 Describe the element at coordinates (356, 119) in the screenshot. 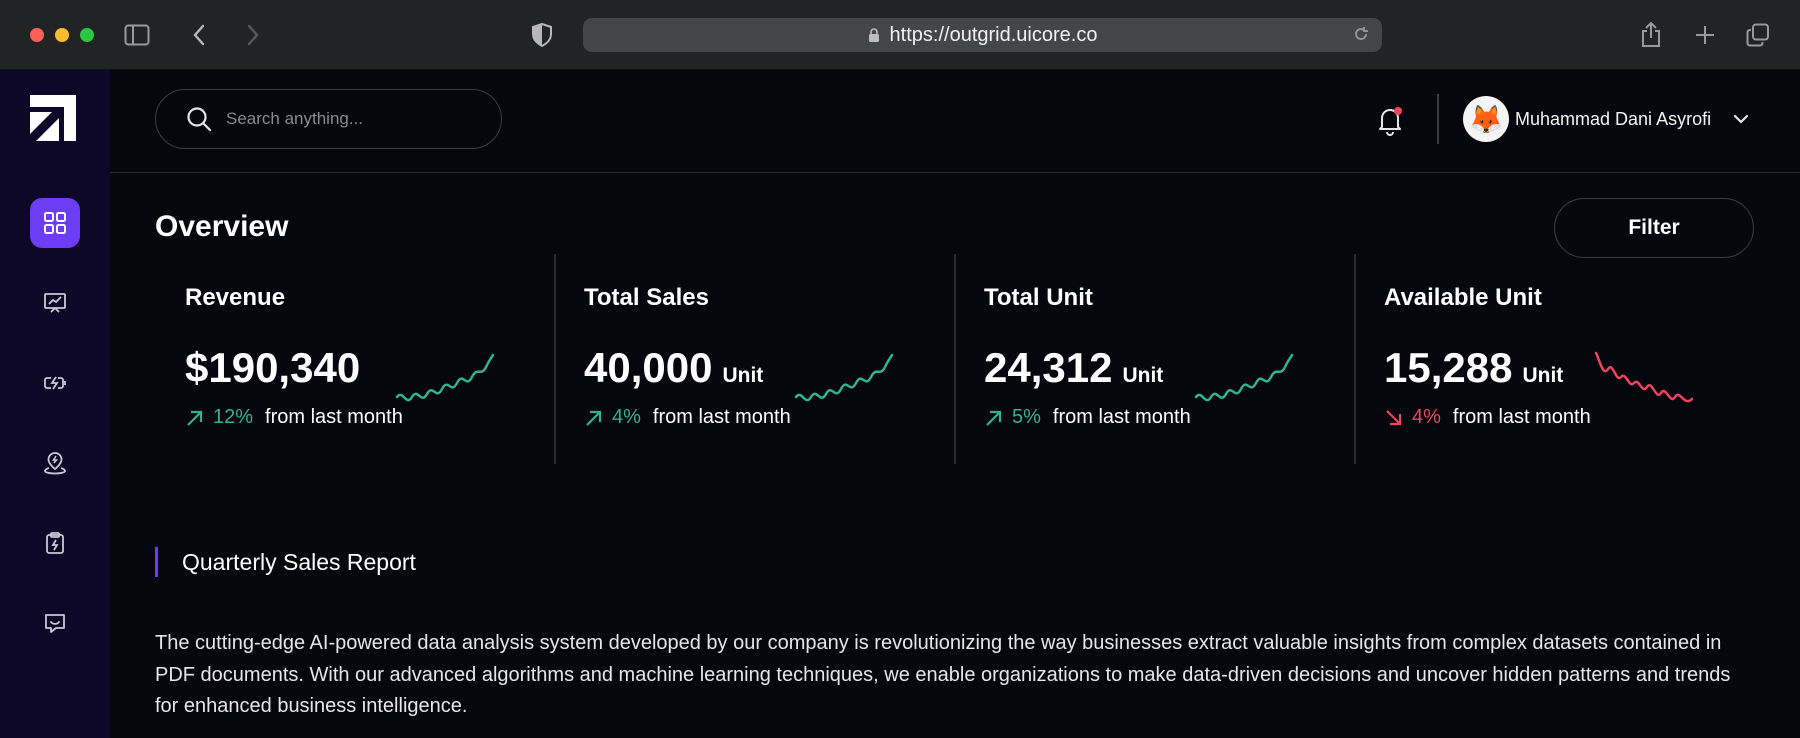

I see `search-input` at that location.